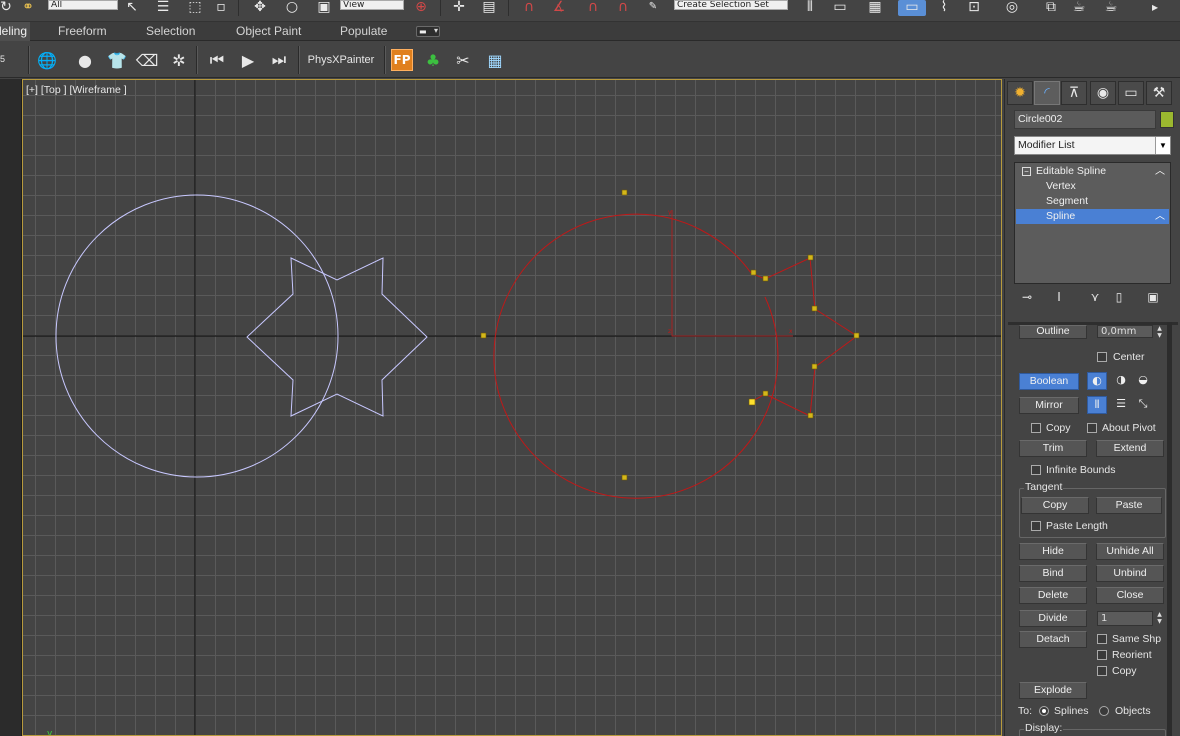 This screenshot has height=736, width=1180. Describe the element at coordinates (1053, 639) in the screenshot. I see `detach-button: Detach` at that location.